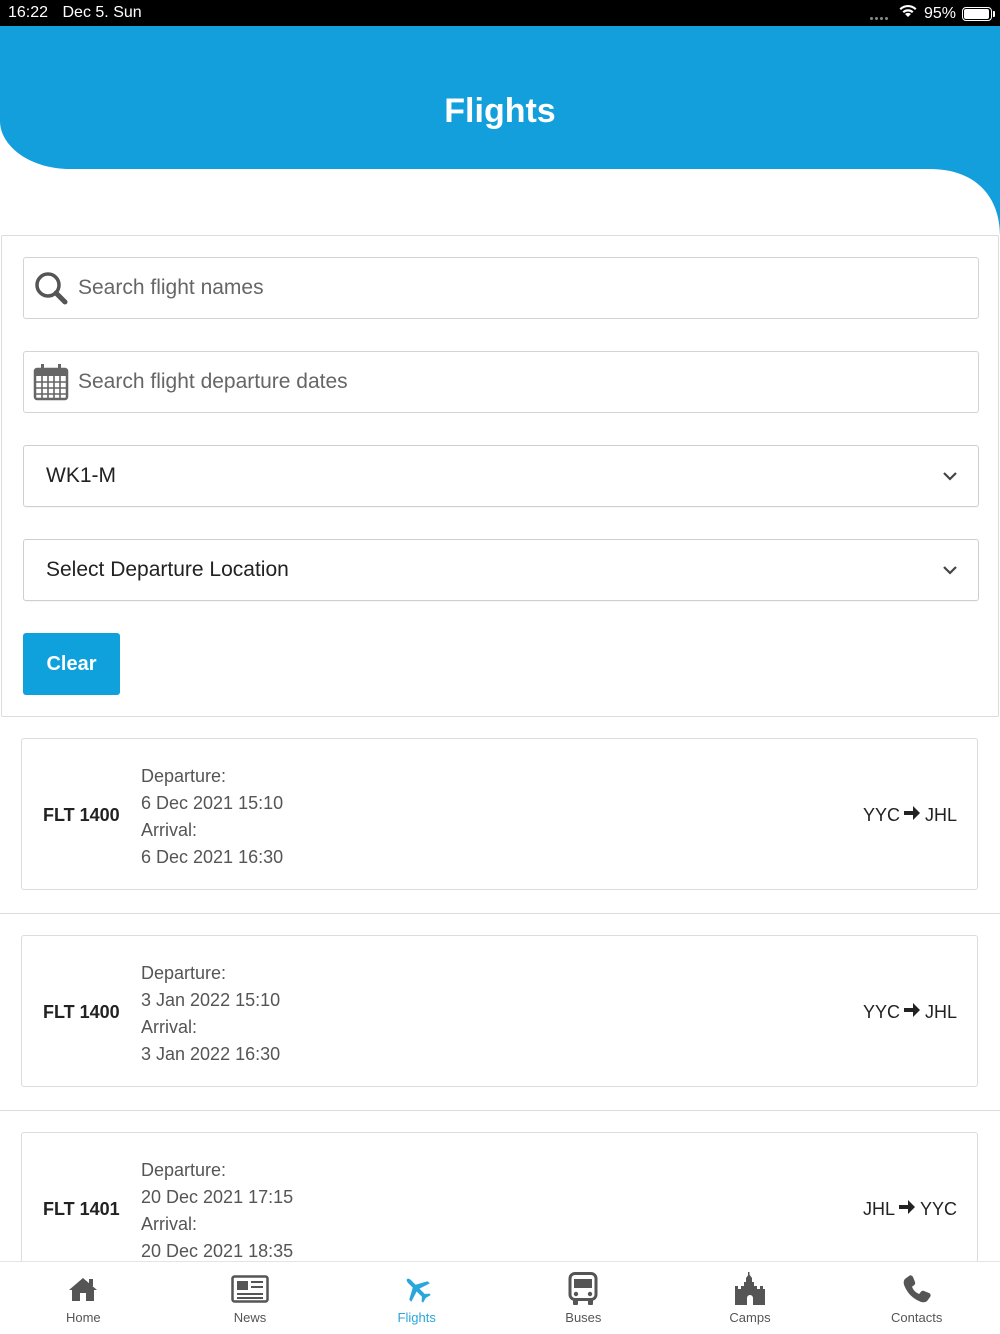 This screenshot has height=1334, width=1000. Describe the element at coordinates (81, 475) in the screenshot. I see `group-select-value: WK1-M` at that location.